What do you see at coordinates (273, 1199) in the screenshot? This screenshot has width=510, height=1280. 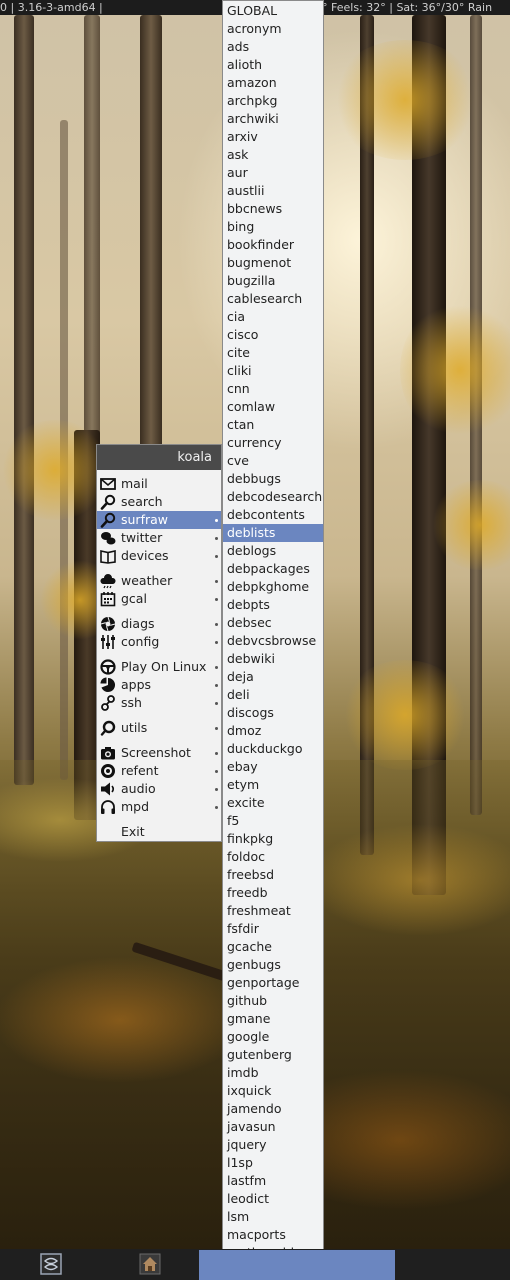 I see `surfraw-item: leodict` at bounding box center [273, 1199].